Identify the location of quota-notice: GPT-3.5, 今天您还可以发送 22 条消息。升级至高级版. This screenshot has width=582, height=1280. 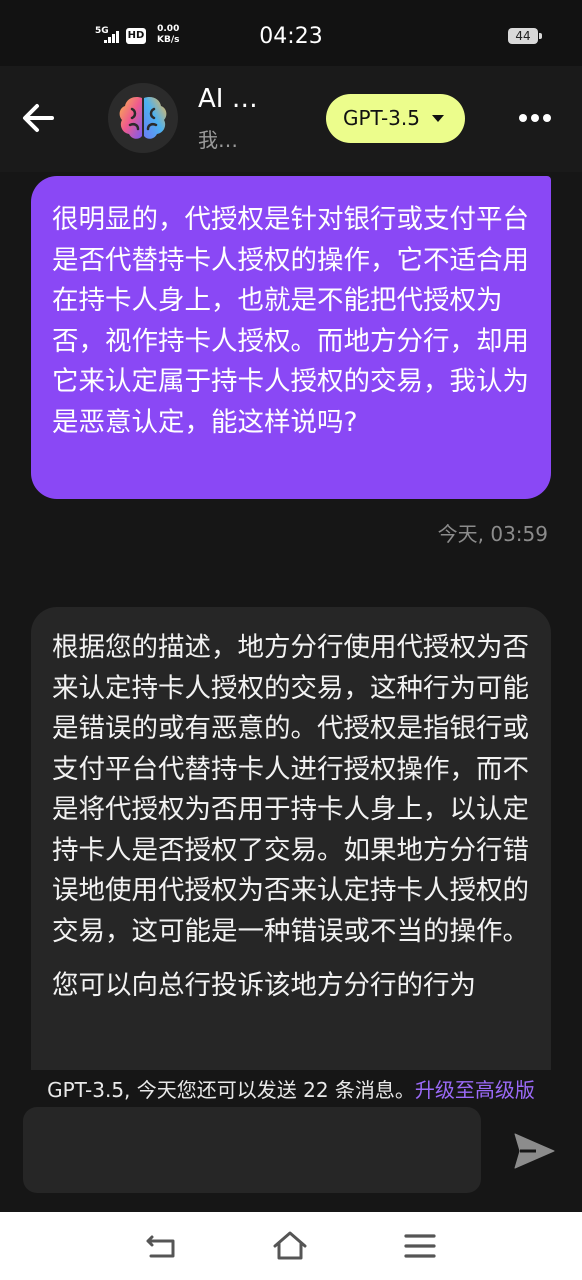
(291, 1090).